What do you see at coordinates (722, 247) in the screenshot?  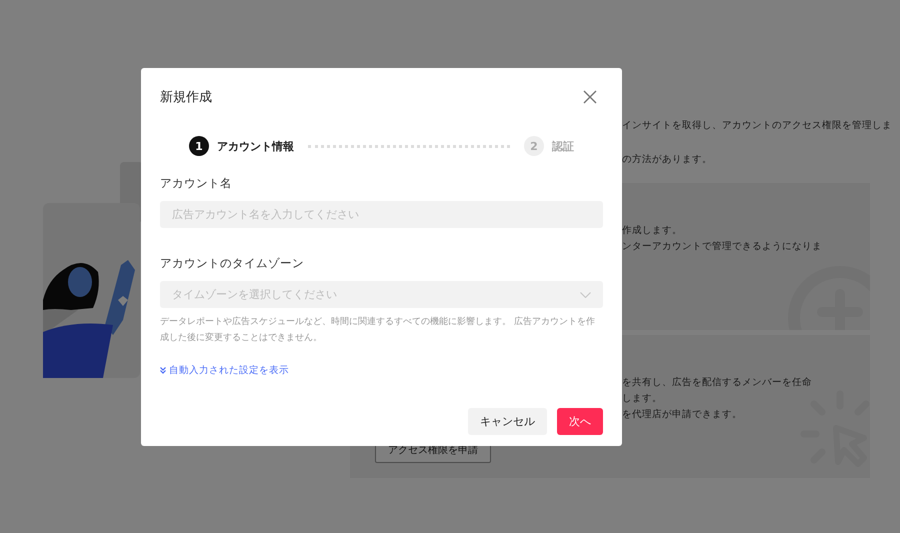 I see `background-text: ンターアカウントで管理できるようになりま` at bounding box center [722, 247].